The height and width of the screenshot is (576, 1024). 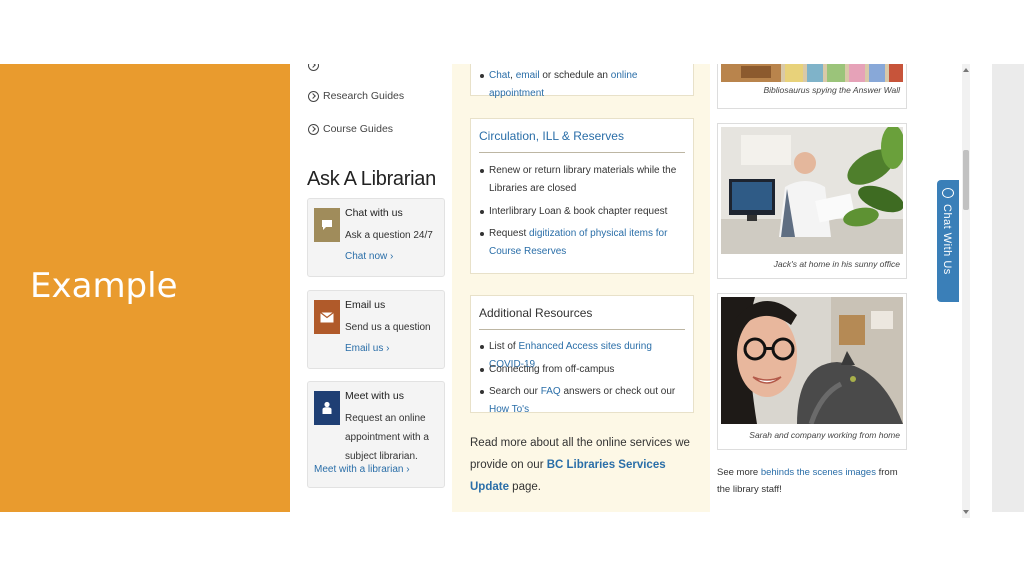 What do you see at coordinates (362, 469) in the screenshot?
I see `meet-librarian-link: Meet with a librarian ›` at bounding box center [362, 469].